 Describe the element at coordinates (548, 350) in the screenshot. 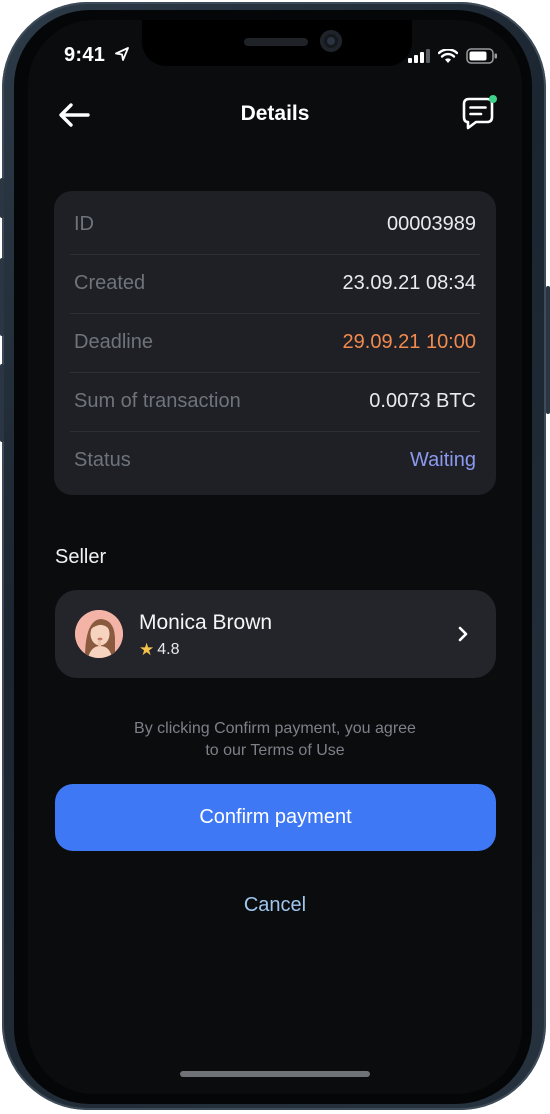

I see `side-button-power` at that location.